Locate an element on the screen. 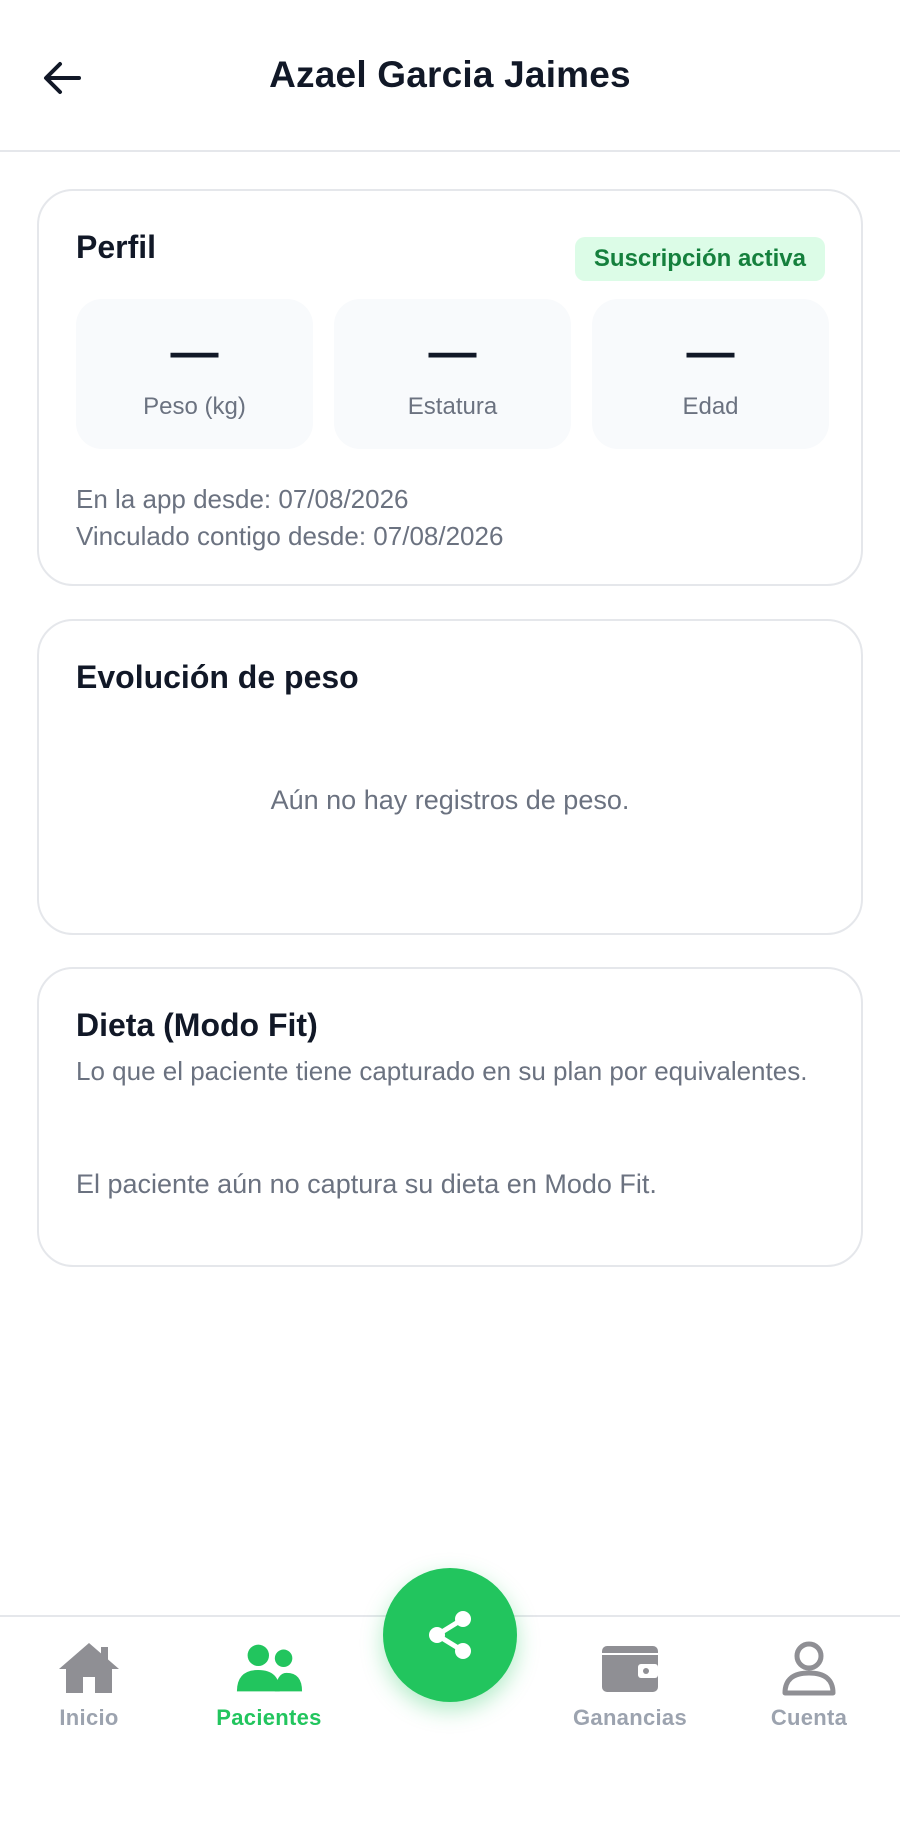 The image size is (900, 1825). stat-weight: — Peso (kg) is located at coordinates (194, 374).